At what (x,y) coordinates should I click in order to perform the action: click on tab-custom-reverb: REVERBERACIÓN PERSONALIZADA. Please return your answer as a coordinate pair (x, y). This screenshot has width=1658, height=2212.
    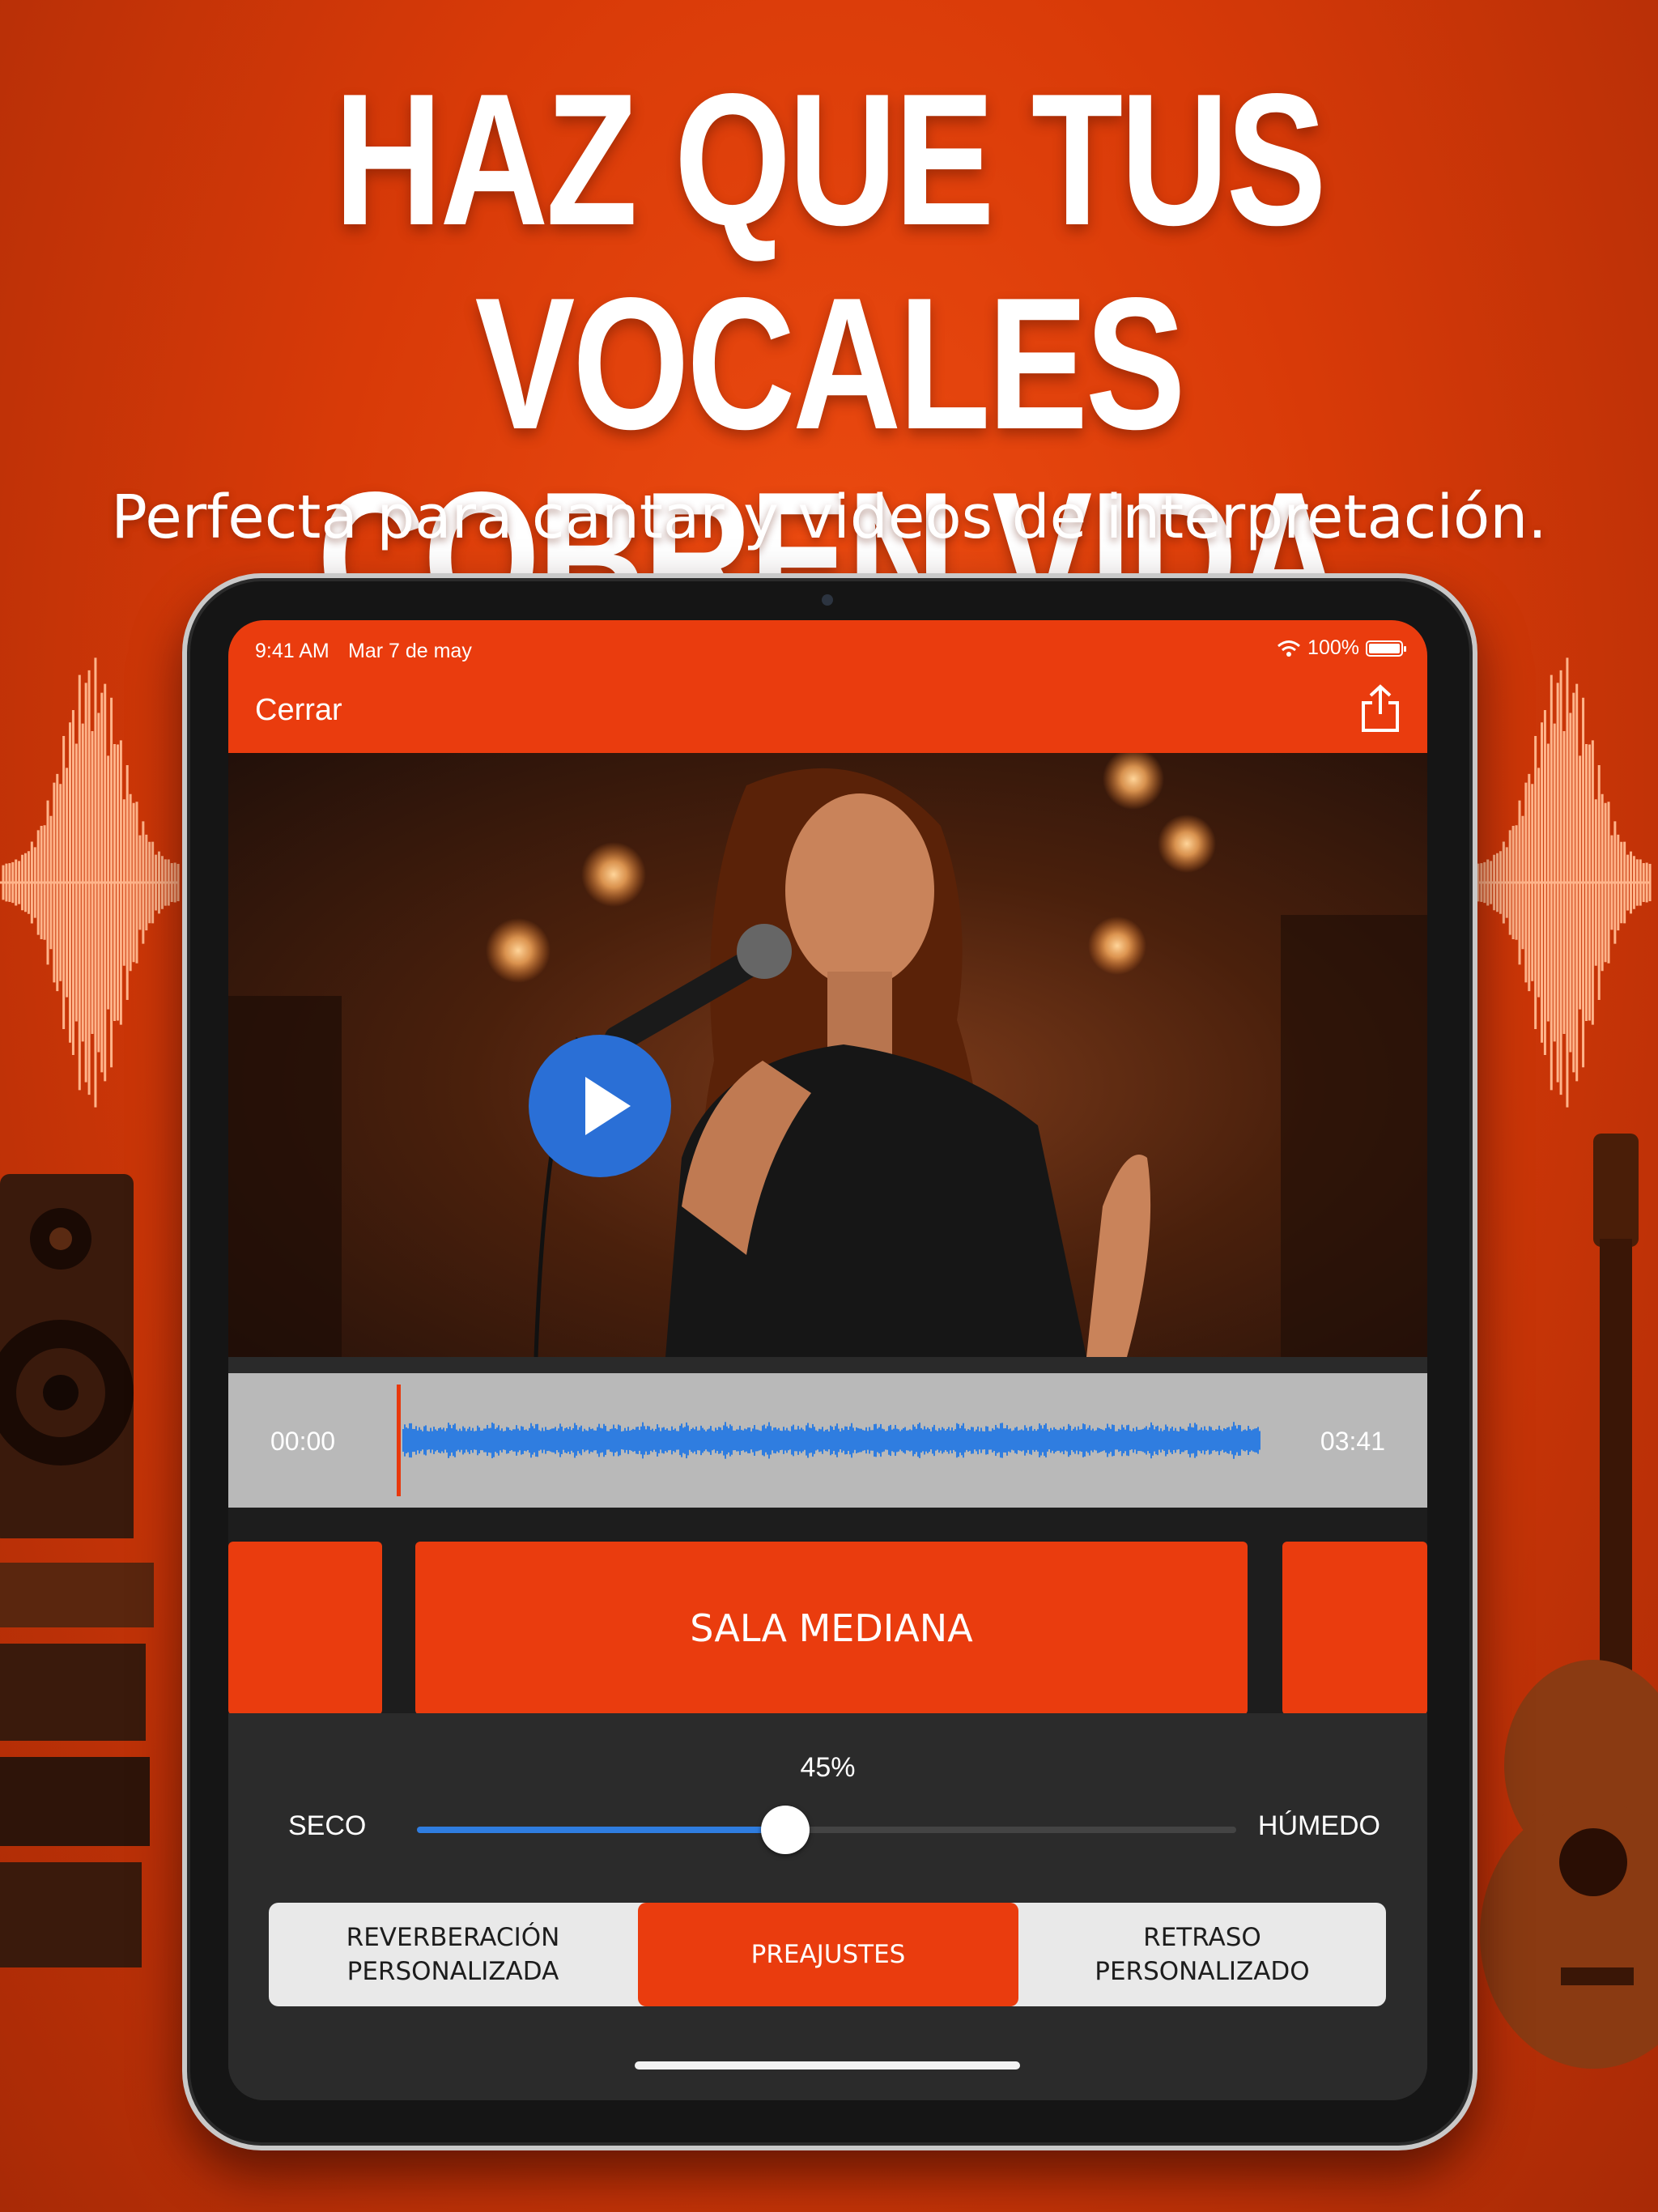
    Looking at the image, I should click on (453, 1955).